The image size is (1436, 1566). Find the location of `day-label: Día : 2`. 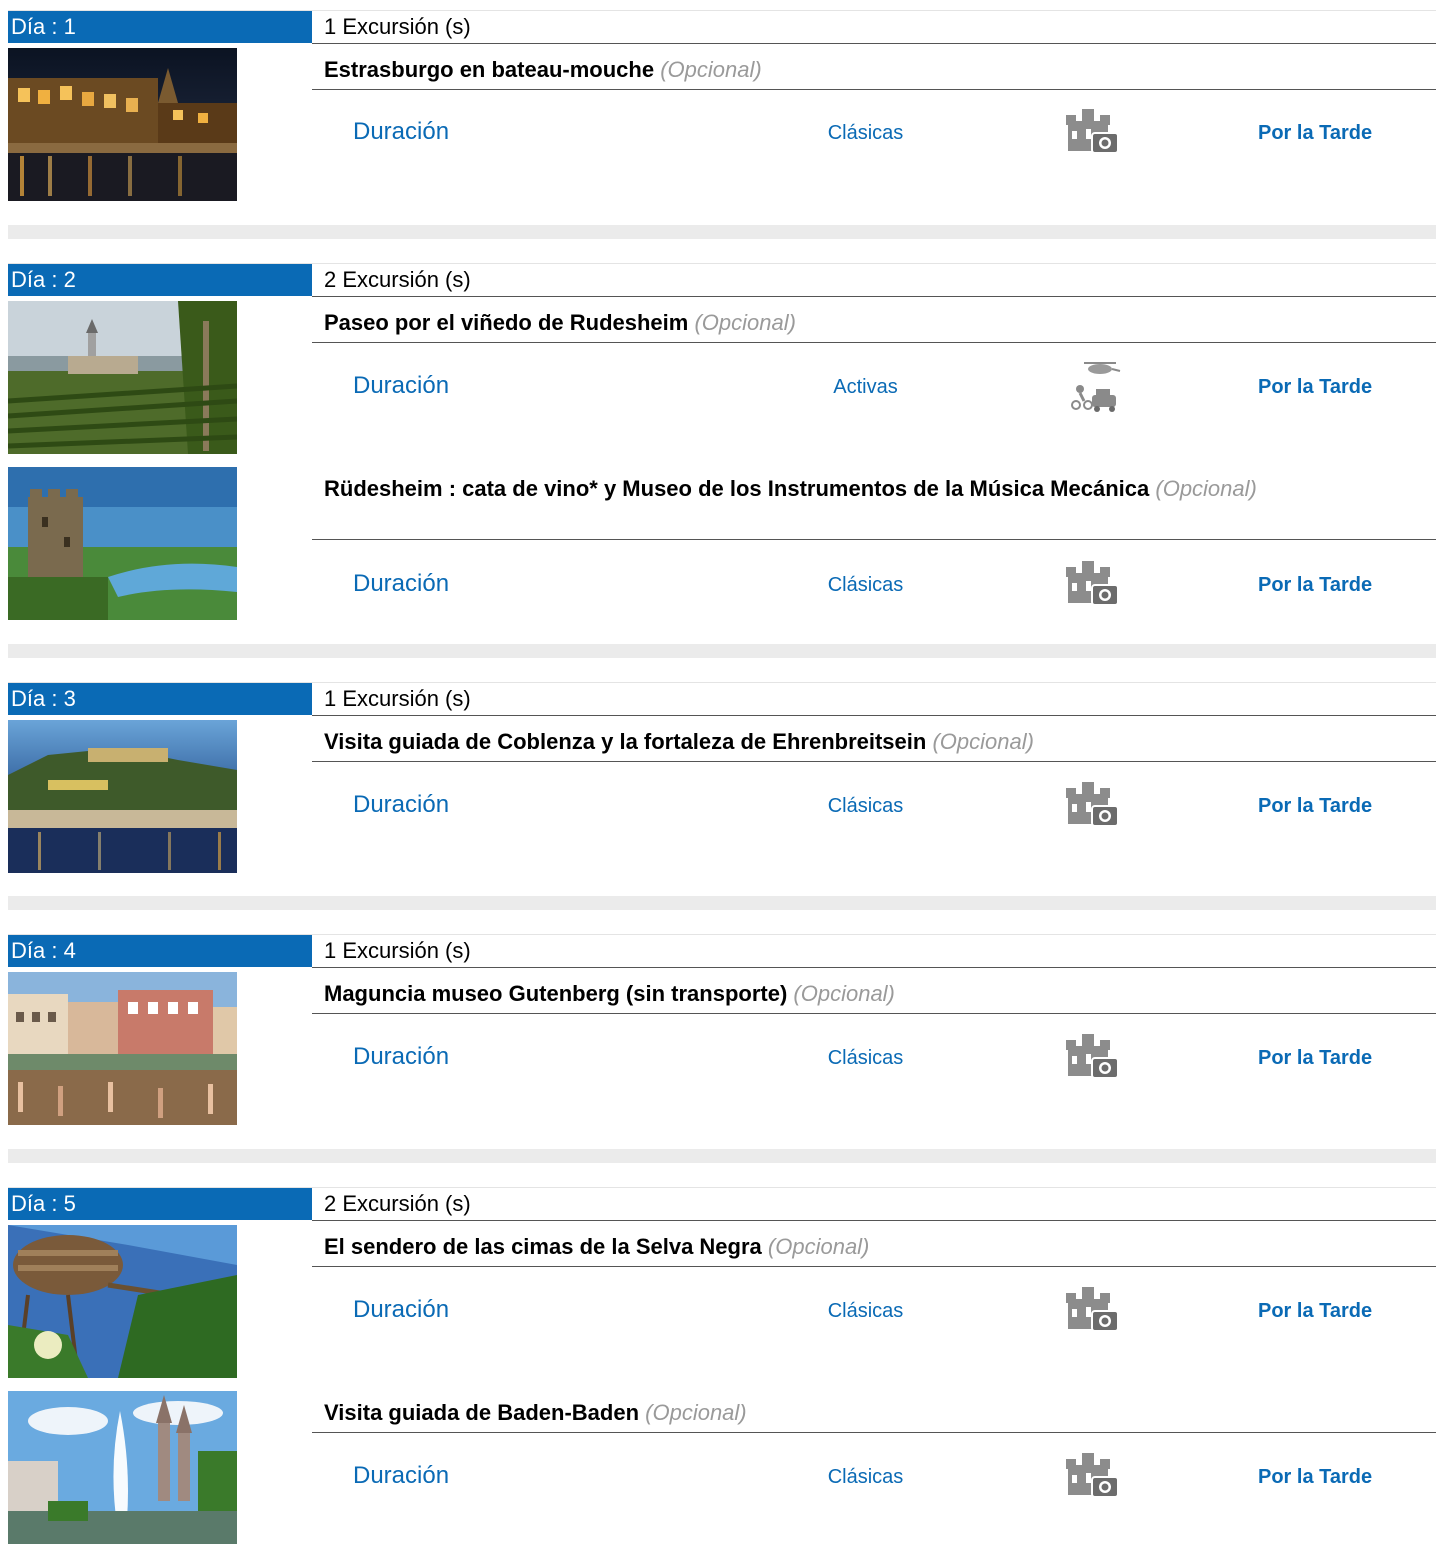

day-label: Día : 2 is located at coordinates (160, 280).